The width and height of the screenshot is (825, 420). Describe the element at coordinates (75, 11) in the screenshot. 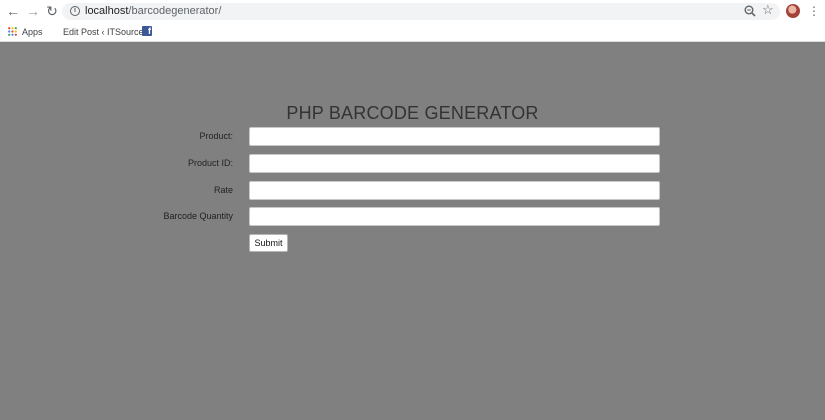

I see `info-icon: i` at that location.